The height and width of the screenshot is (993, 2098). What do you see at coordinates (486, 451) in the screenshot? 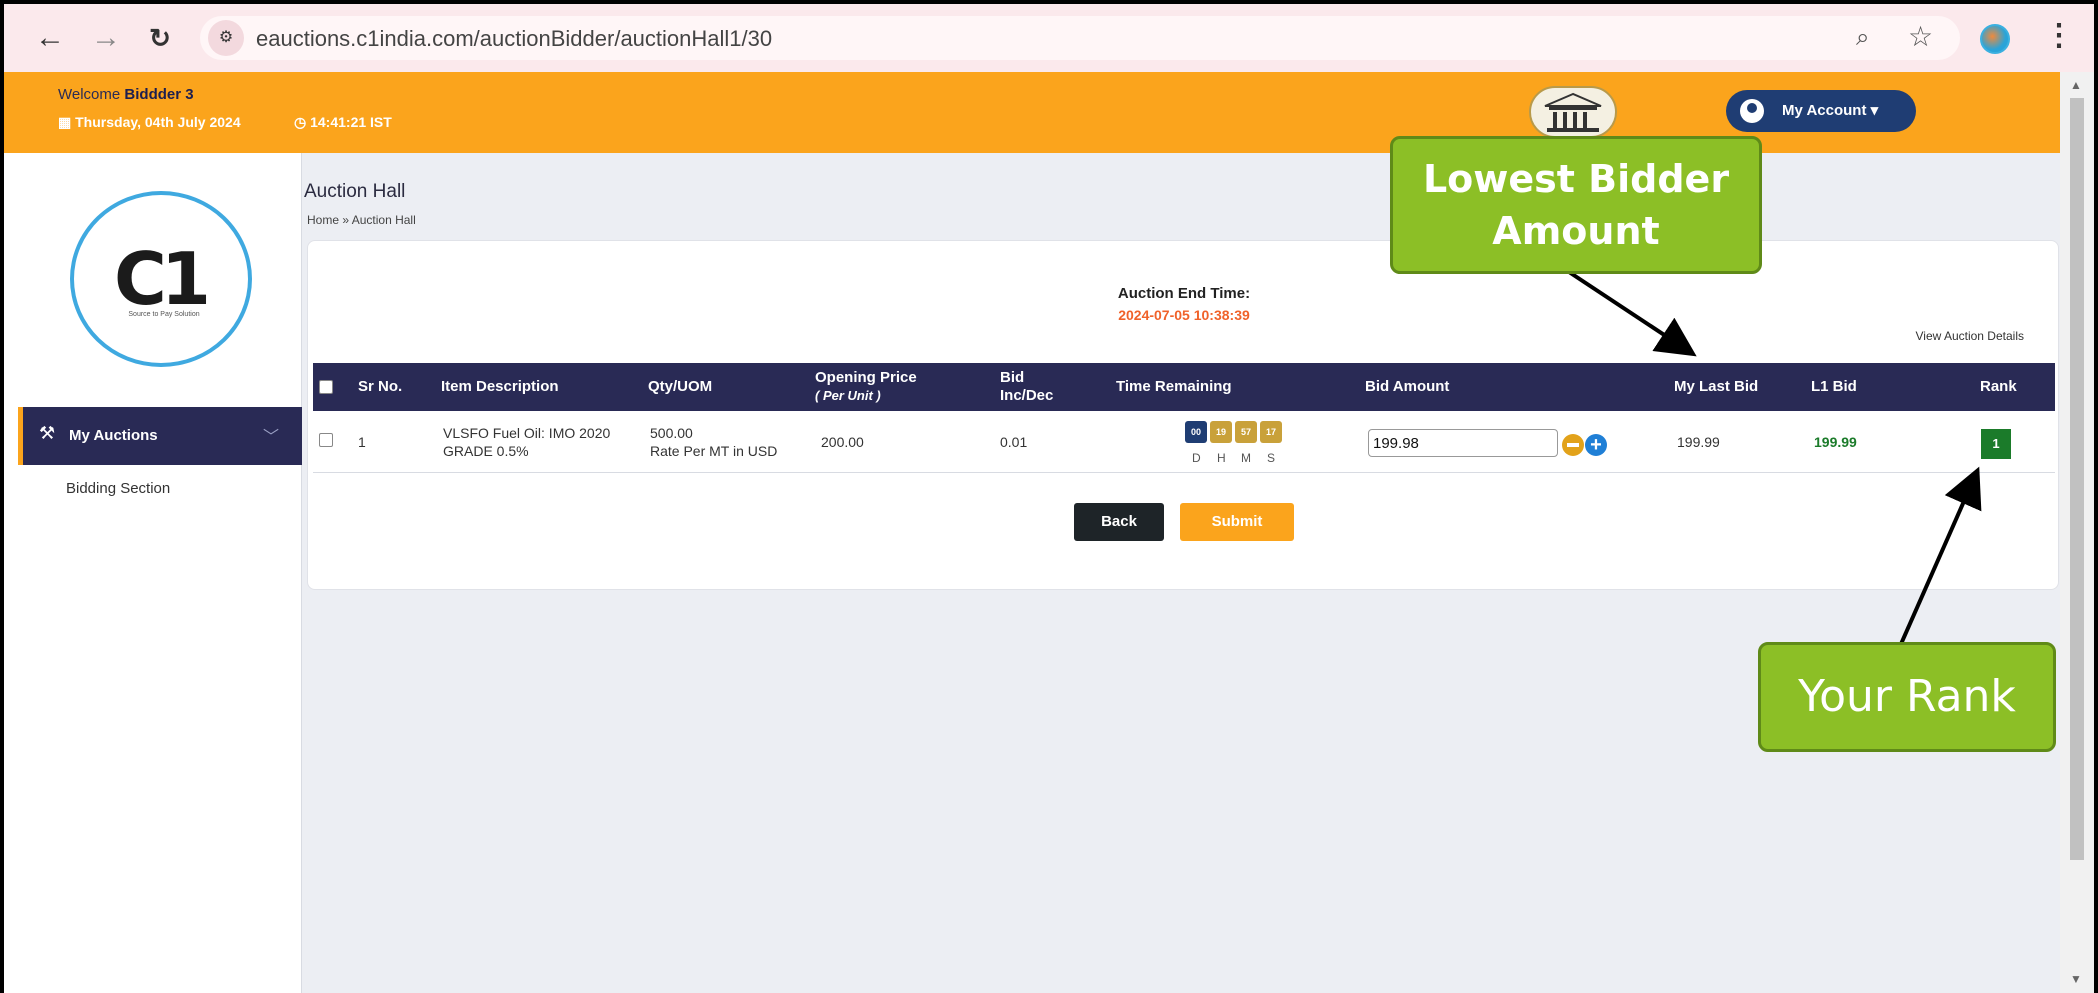
I see `cell-item-line2: GRADE 0.5%` at bounding box center [486, 451].